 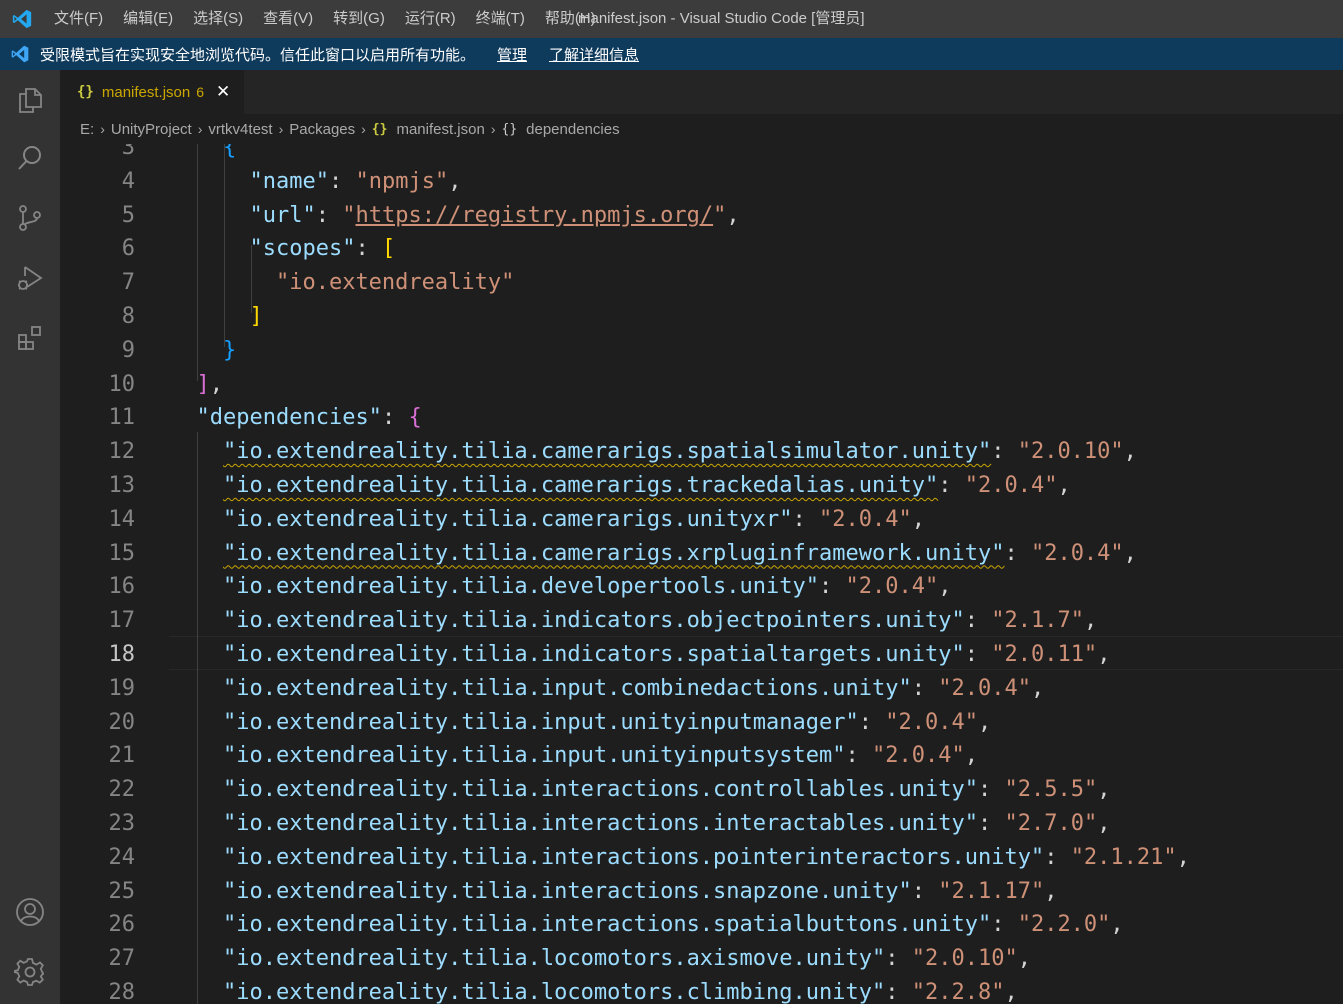 What do you see at coordinates (494, 215) in the screenshot?
I see `code-text: "url": "https://registry.npmjs.org/",` at bounding box center [494, 215].